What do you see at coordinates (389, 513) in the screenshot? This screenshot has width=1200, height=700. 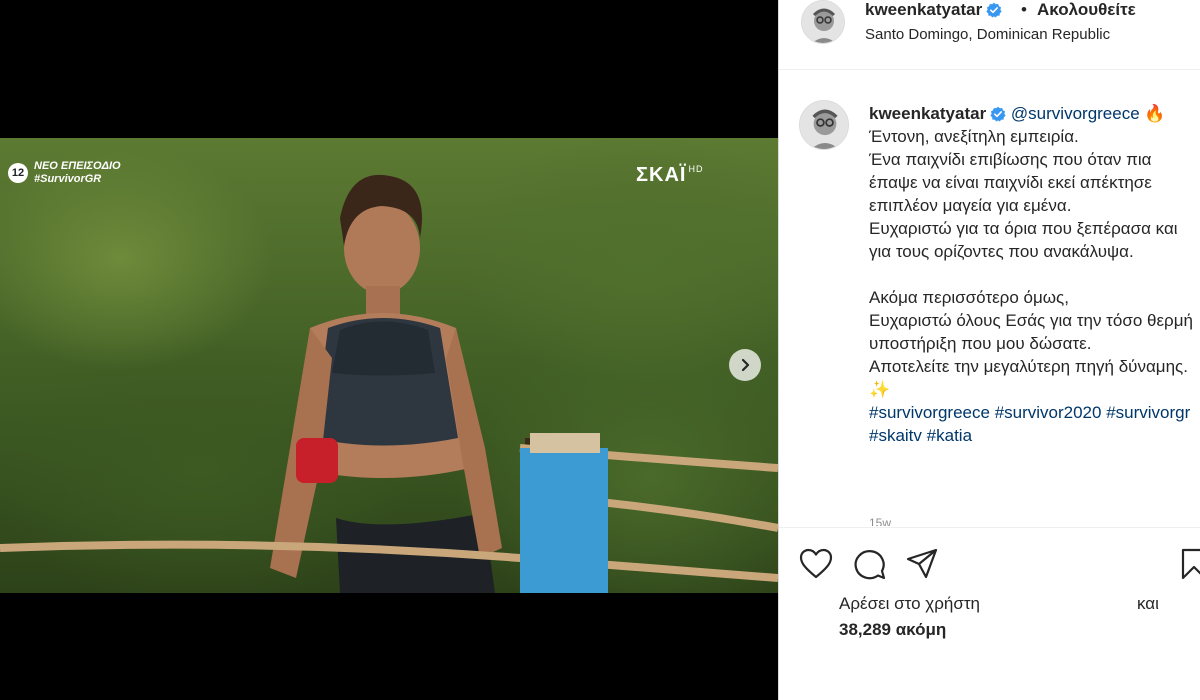 I see `ring-ropes` at bounding box center [389, 513].